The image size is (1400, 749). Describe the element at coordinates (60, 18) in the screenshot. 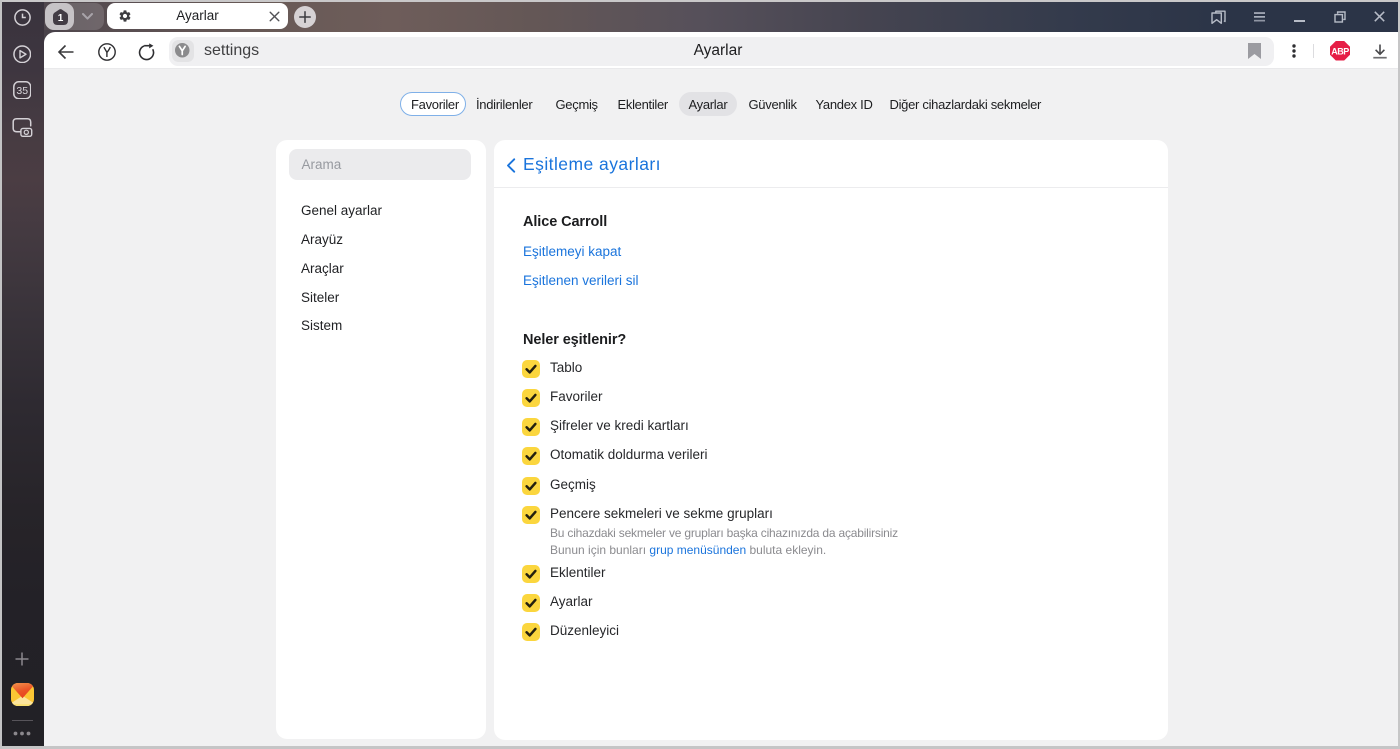

I see `svg-text: 1` at that location.